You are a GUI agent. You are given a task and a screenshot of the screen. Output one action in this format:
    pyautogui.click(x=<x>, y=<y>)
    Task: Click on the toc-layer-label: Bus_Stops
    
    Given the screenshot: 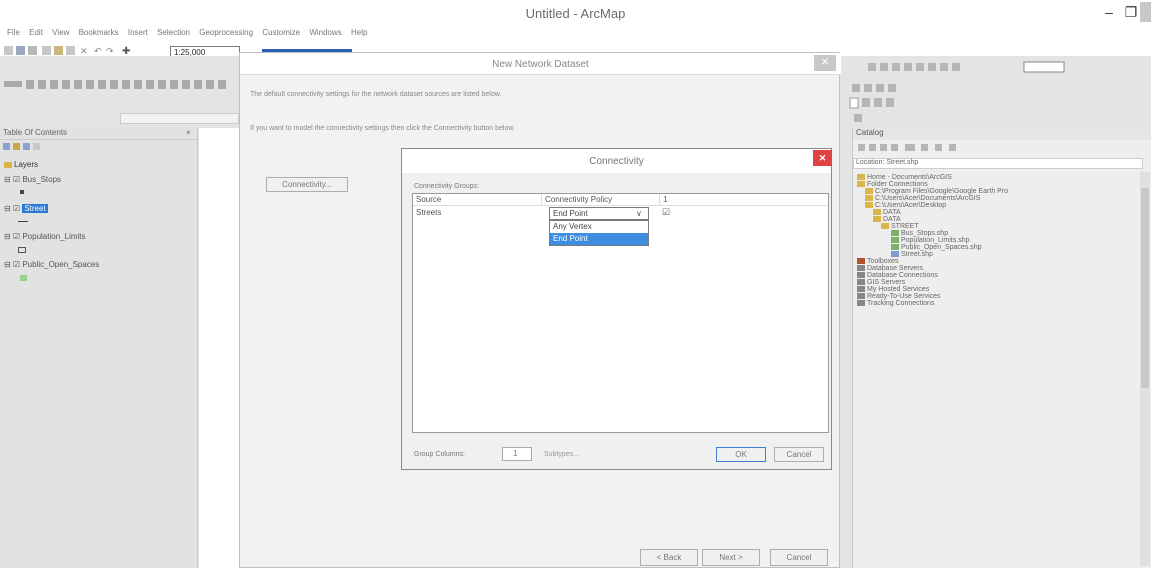 What is the action you would take?
    pyautogui.click(x=42, y=179)
    